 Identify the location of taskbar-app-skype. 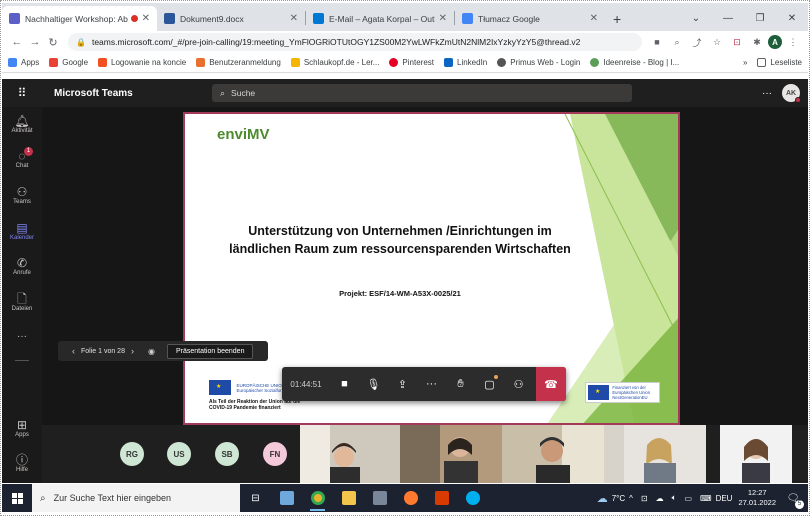
(472, 498).